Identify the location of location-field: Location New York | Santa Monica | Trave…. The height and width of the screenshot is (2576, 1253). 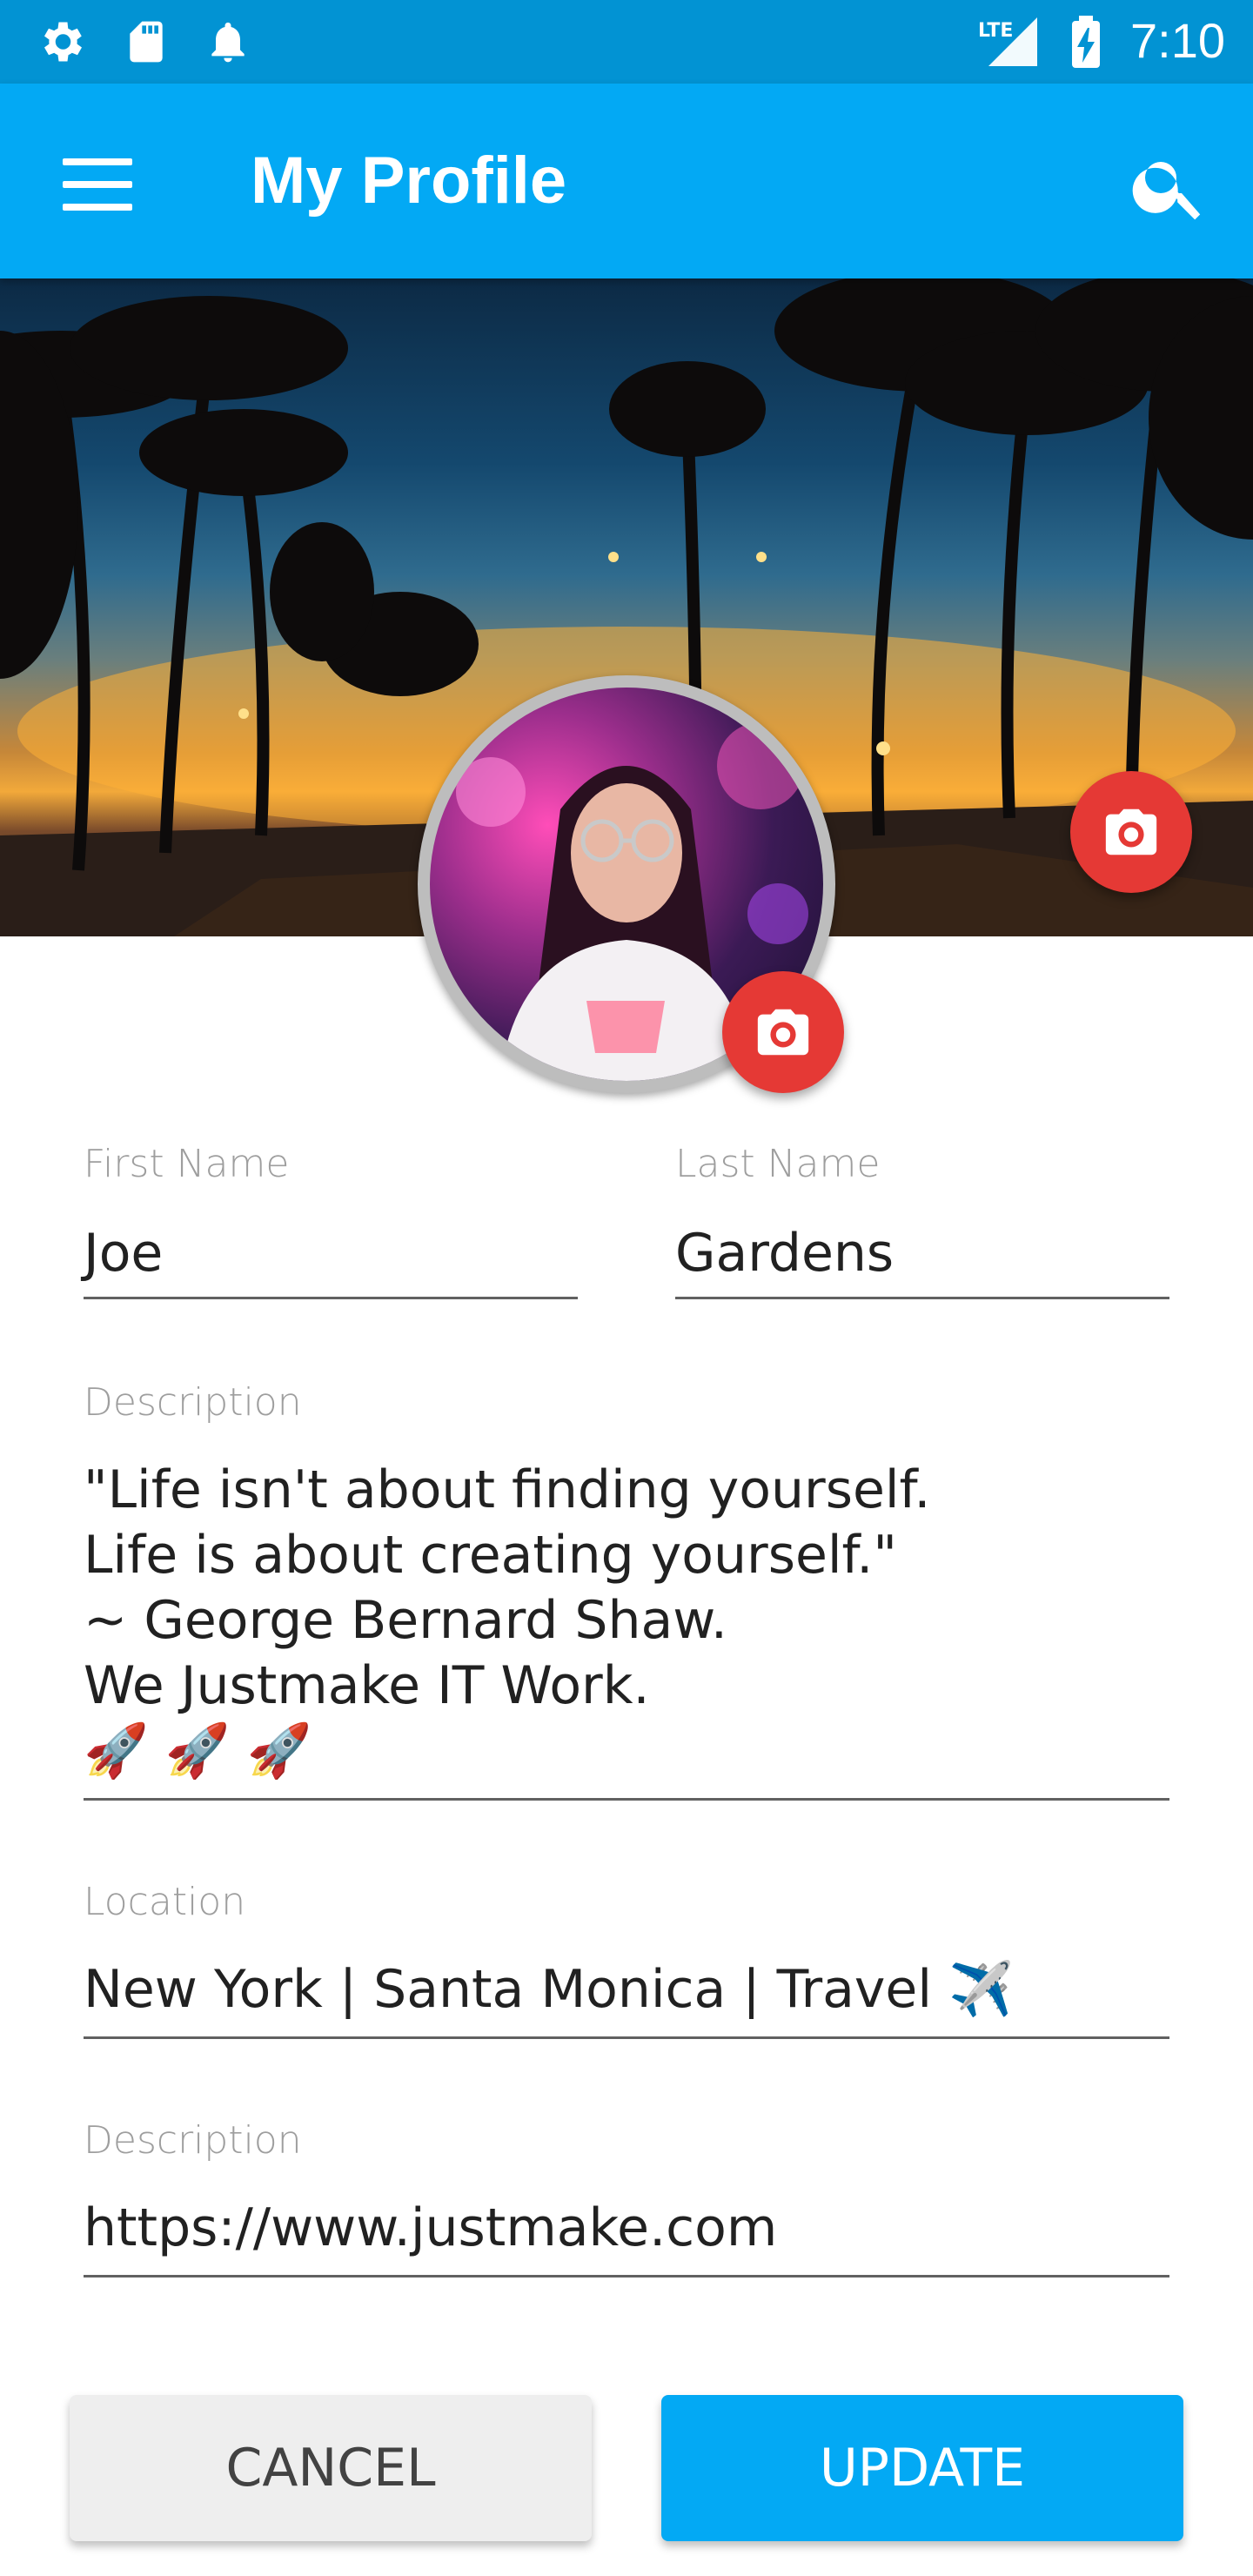
(626, 1961).